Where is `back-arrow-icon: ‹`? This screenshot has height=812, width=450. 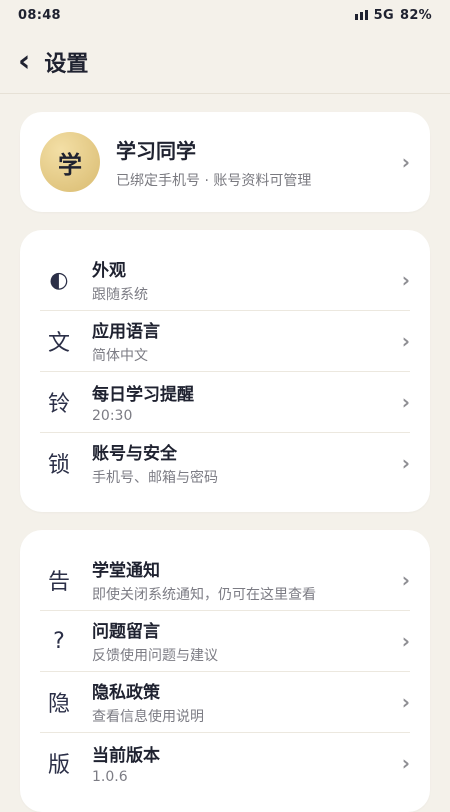 back-arrow-icon: ‹ is located at coordinates (24, 61).